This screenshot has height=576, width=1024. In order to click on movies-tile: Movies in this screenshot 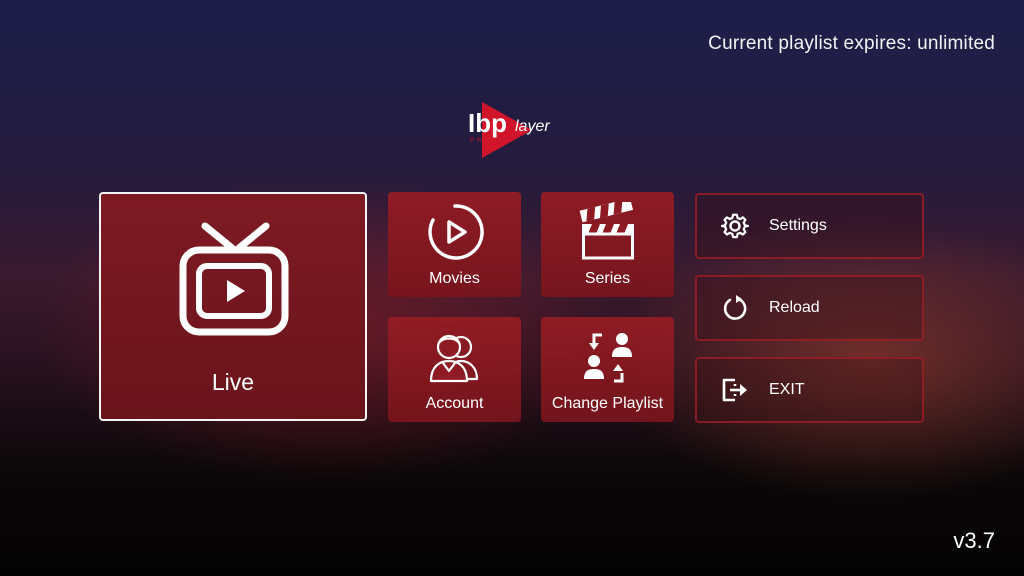, I will do `click(454, 244)`.